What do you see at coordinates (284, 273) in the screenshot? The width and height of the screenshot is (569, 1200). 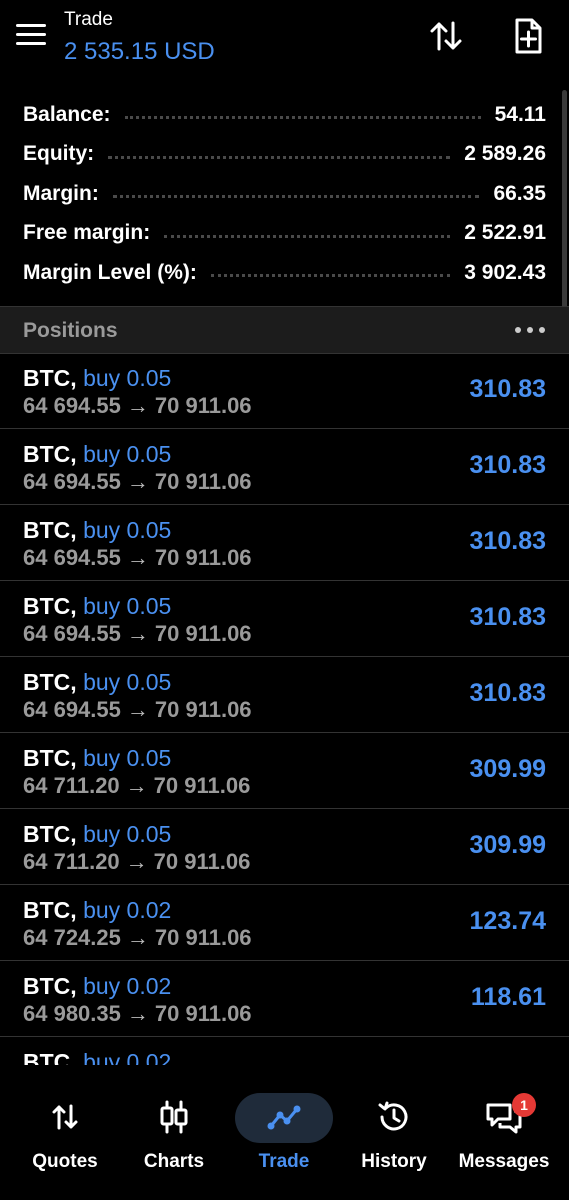 I see `summary-row-margin-level: Margin Level (%): 3 902.43` at bounding box center [284, 273].